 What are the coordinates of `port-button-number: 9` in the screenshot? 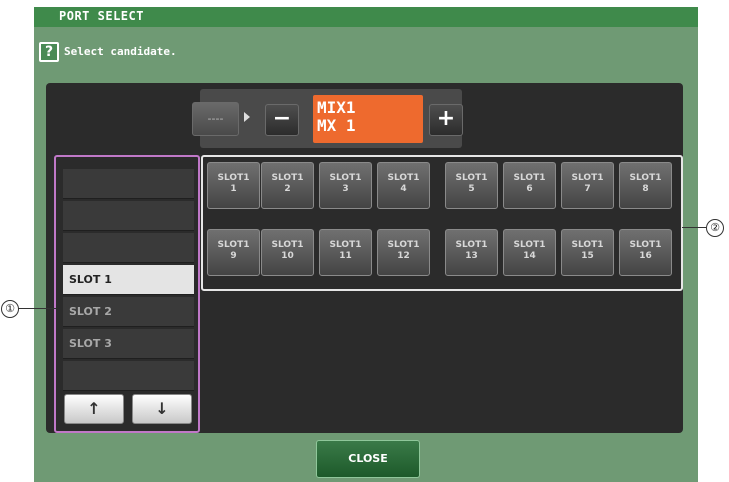 It's located at (233, 256).